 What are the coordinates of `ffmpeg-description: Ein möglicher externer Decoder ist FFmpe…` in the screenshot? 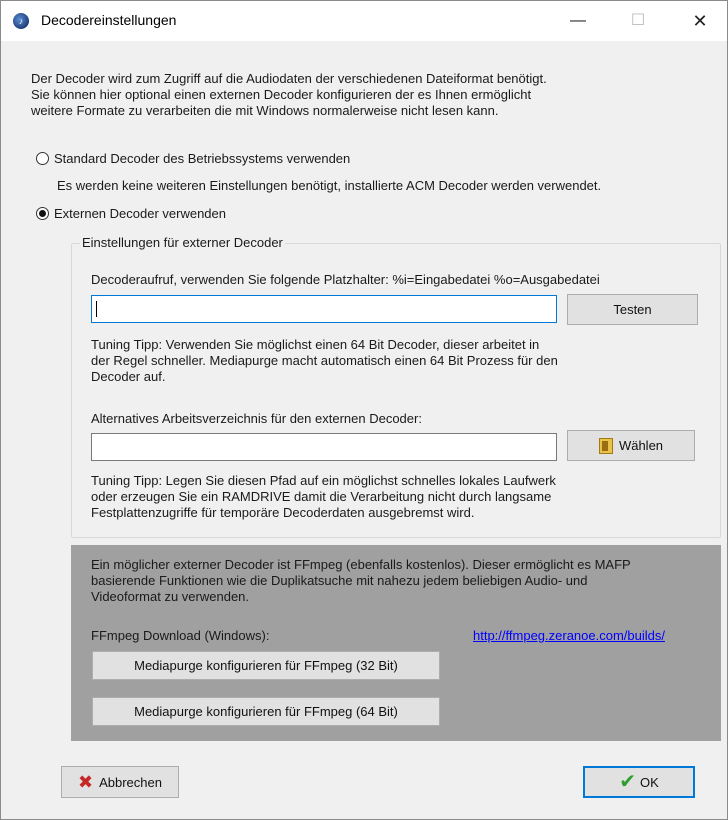 It's located at (401, 581).